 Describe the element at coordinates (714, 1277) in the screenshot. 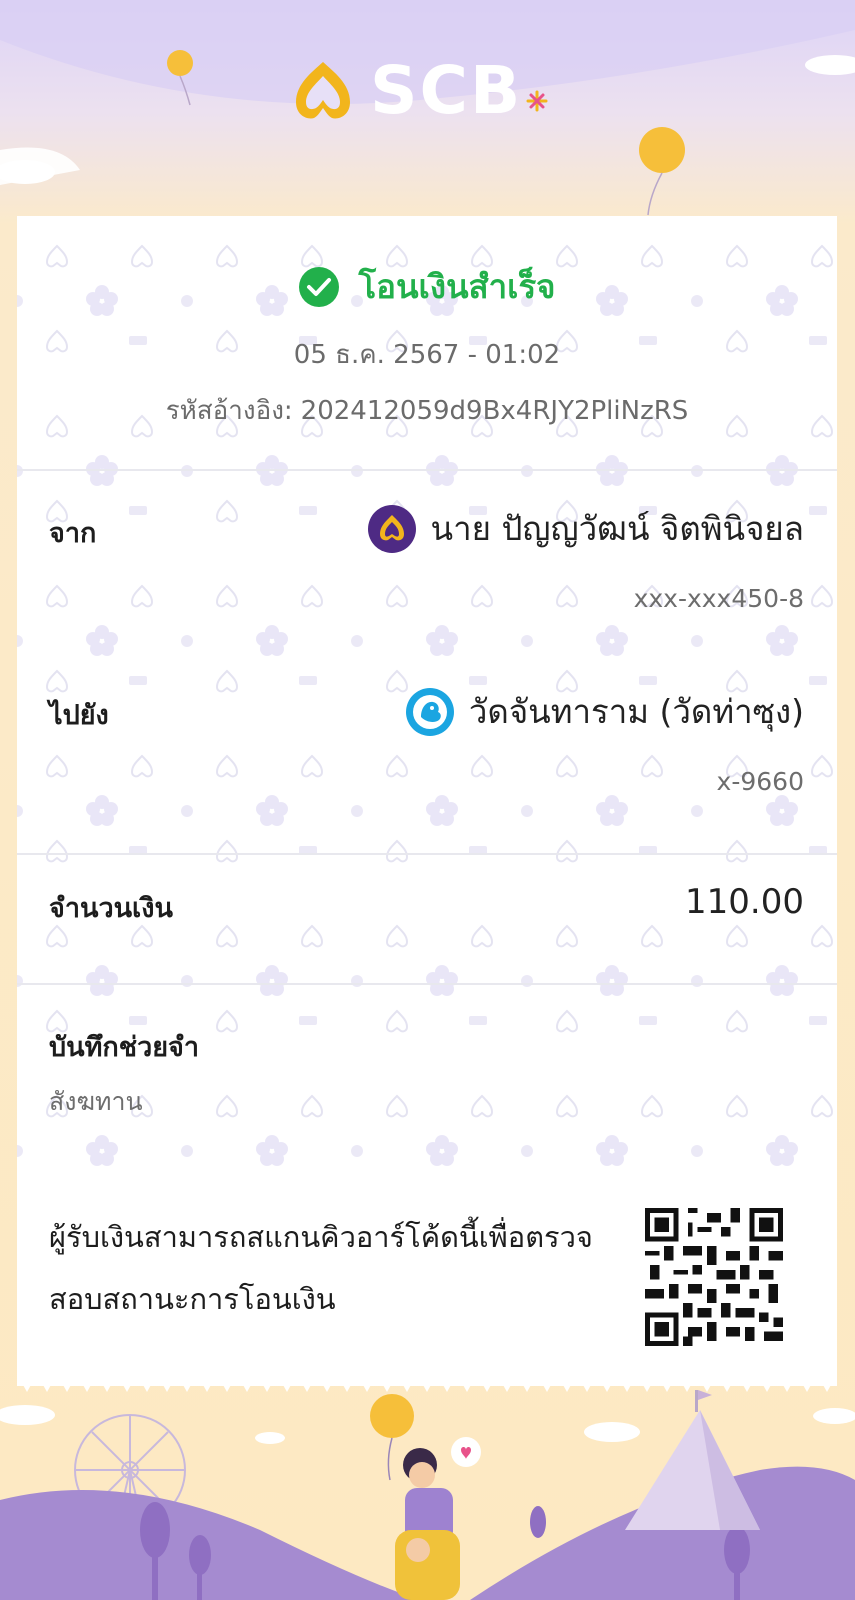

I see `qr-code-icon` at that location.